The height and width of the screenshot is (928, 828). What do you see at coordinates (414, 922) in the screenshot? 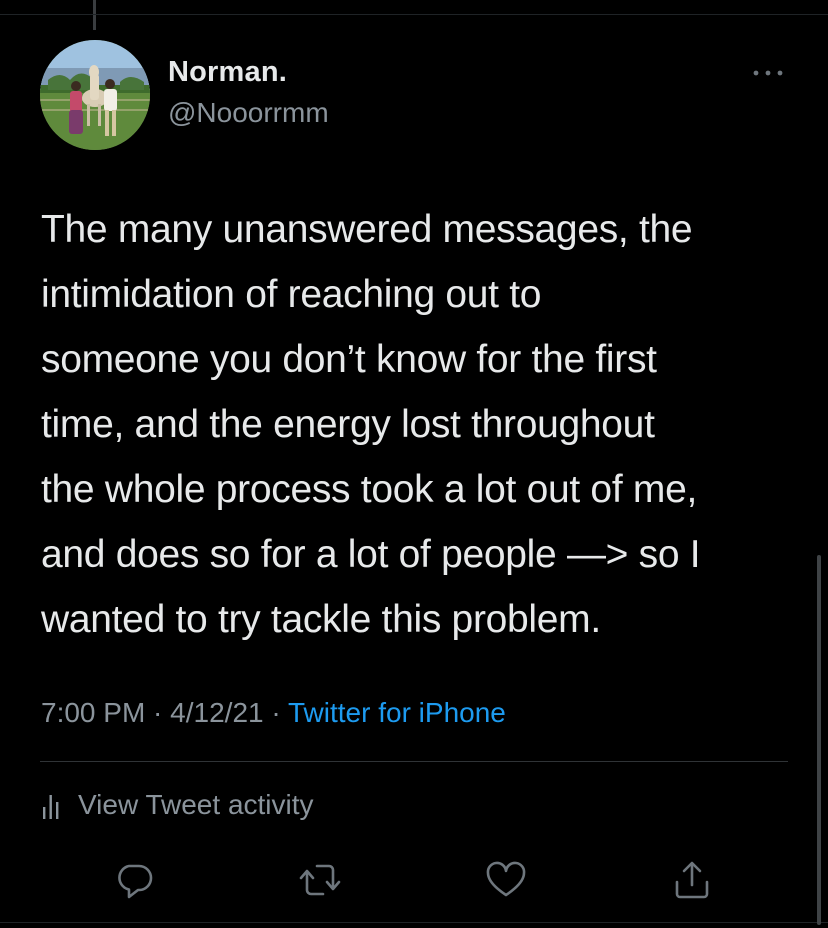
I see `bottom-divider` at bounding box center [414, 922].